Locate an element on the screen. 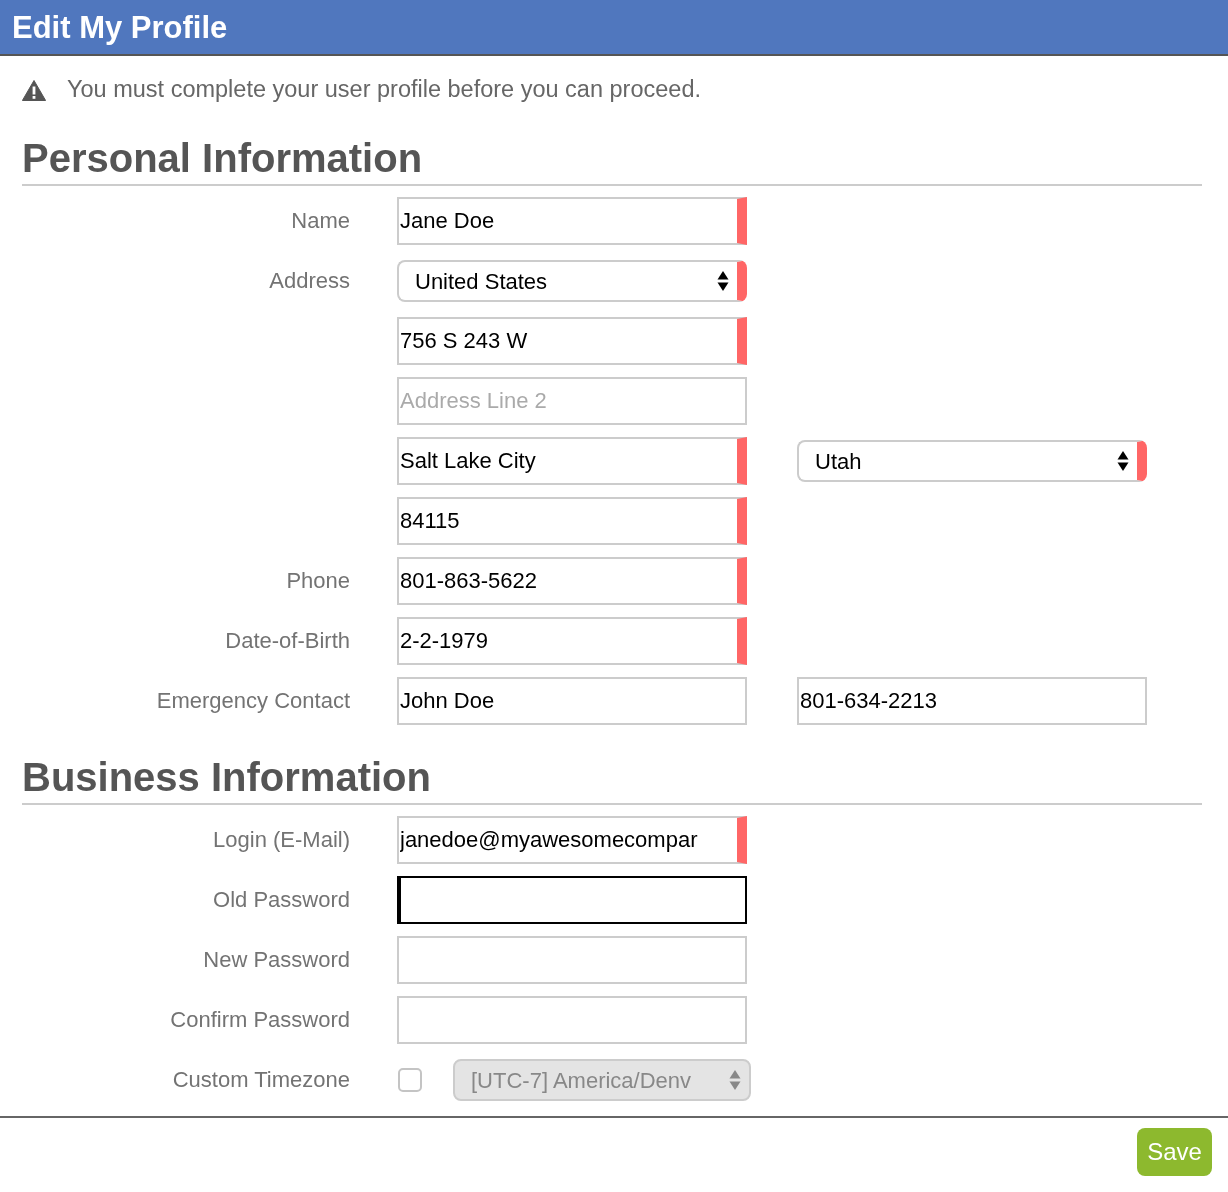 The width and height of the screenshot is (1228, 1192). text-input: Jane Doe is located at coordinates (572, 221).